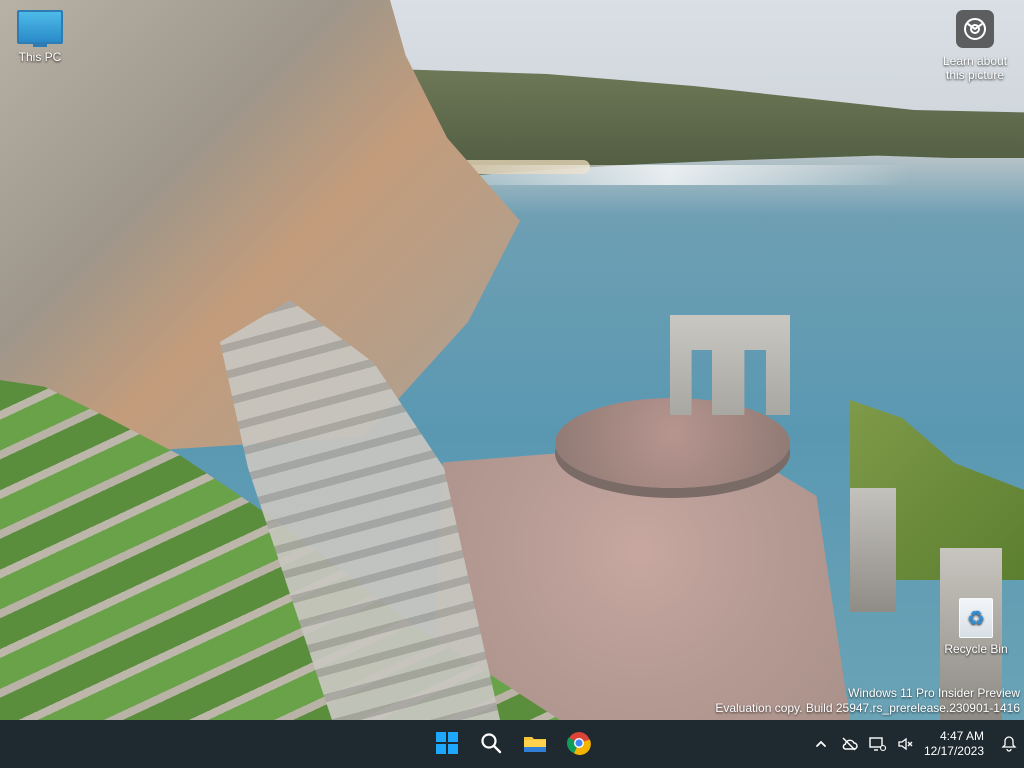 The width and height of the screenshot is (1024, 768). I want to click on clock-date: 12/17/2023, so click(953, 751).